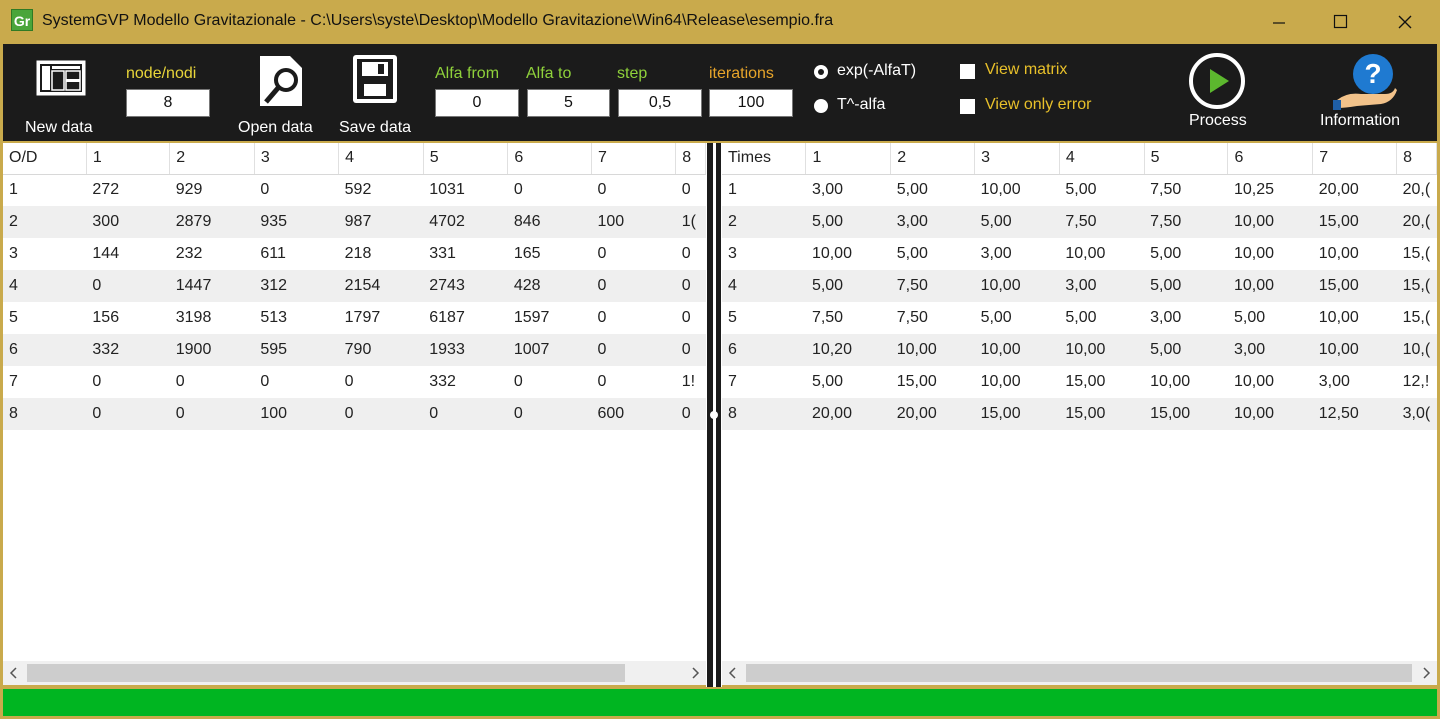 The height and width of the screenshot is (719, 1440). I want to click on times-row-header: 1, so click(764, 190).